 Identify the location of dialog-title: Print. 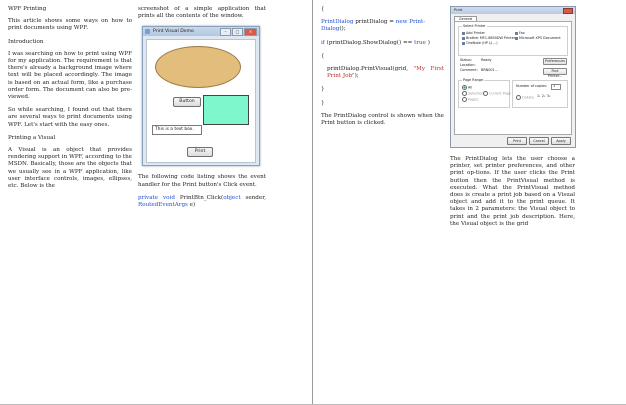
(458, 10).